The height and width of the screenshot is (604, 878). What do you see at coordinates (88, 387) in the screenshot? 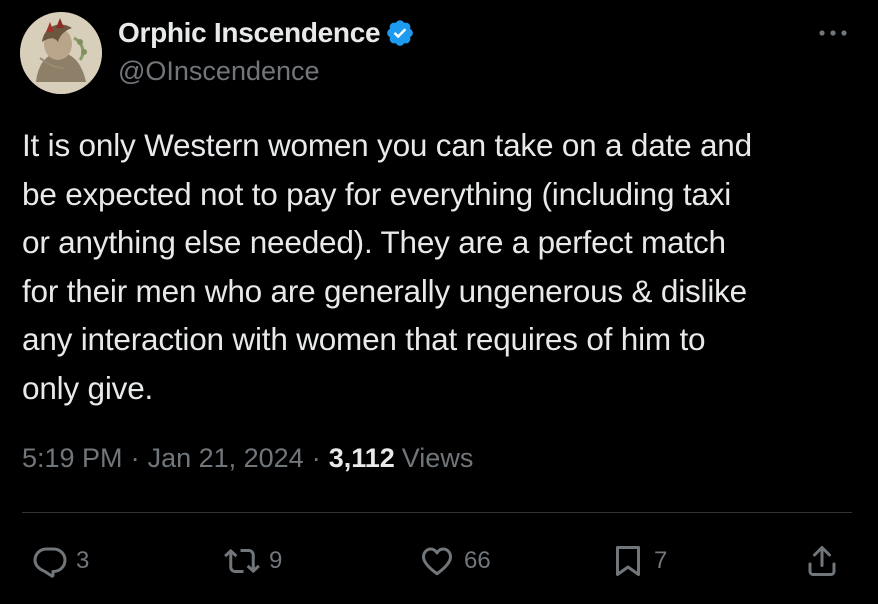
I see `tweet-text-line: only give.` at bounding box center [88, 387].